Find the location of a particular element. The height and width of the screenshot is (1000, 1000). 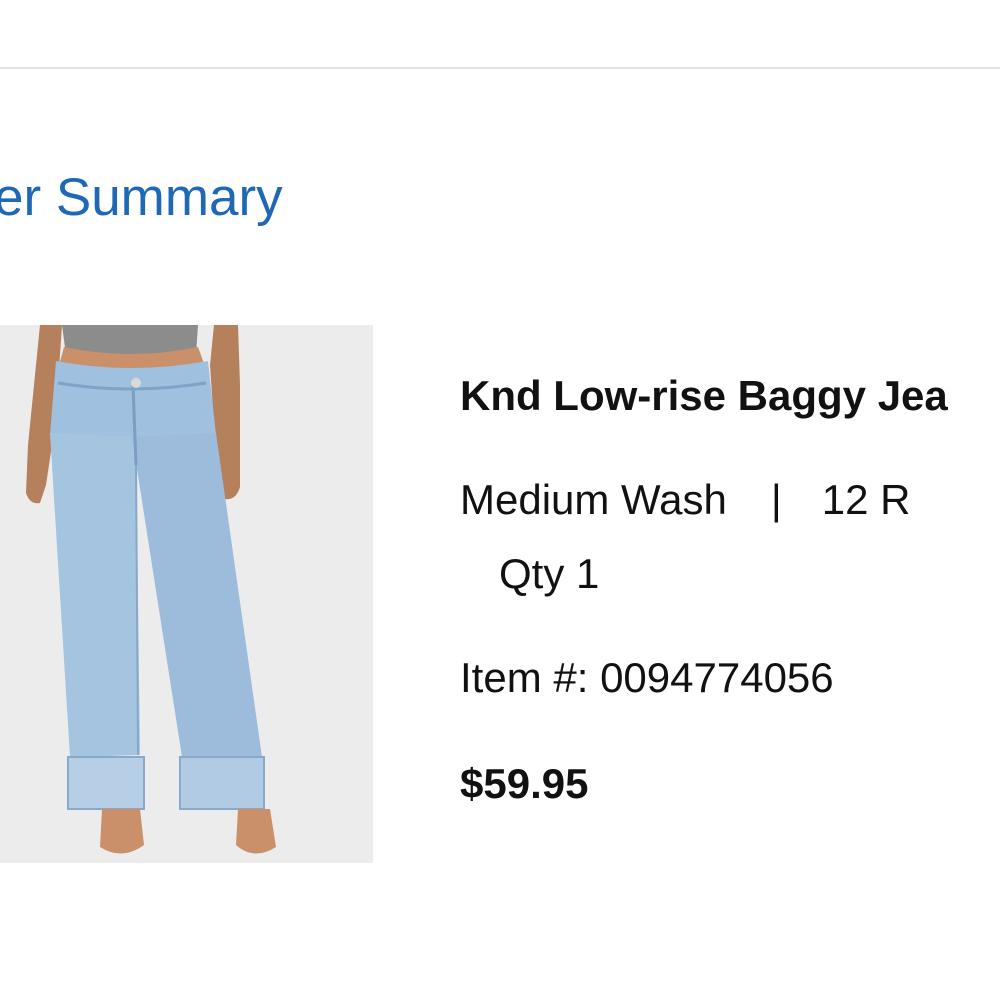

product-color: Medium Wash is located at coordinates (593, 499).